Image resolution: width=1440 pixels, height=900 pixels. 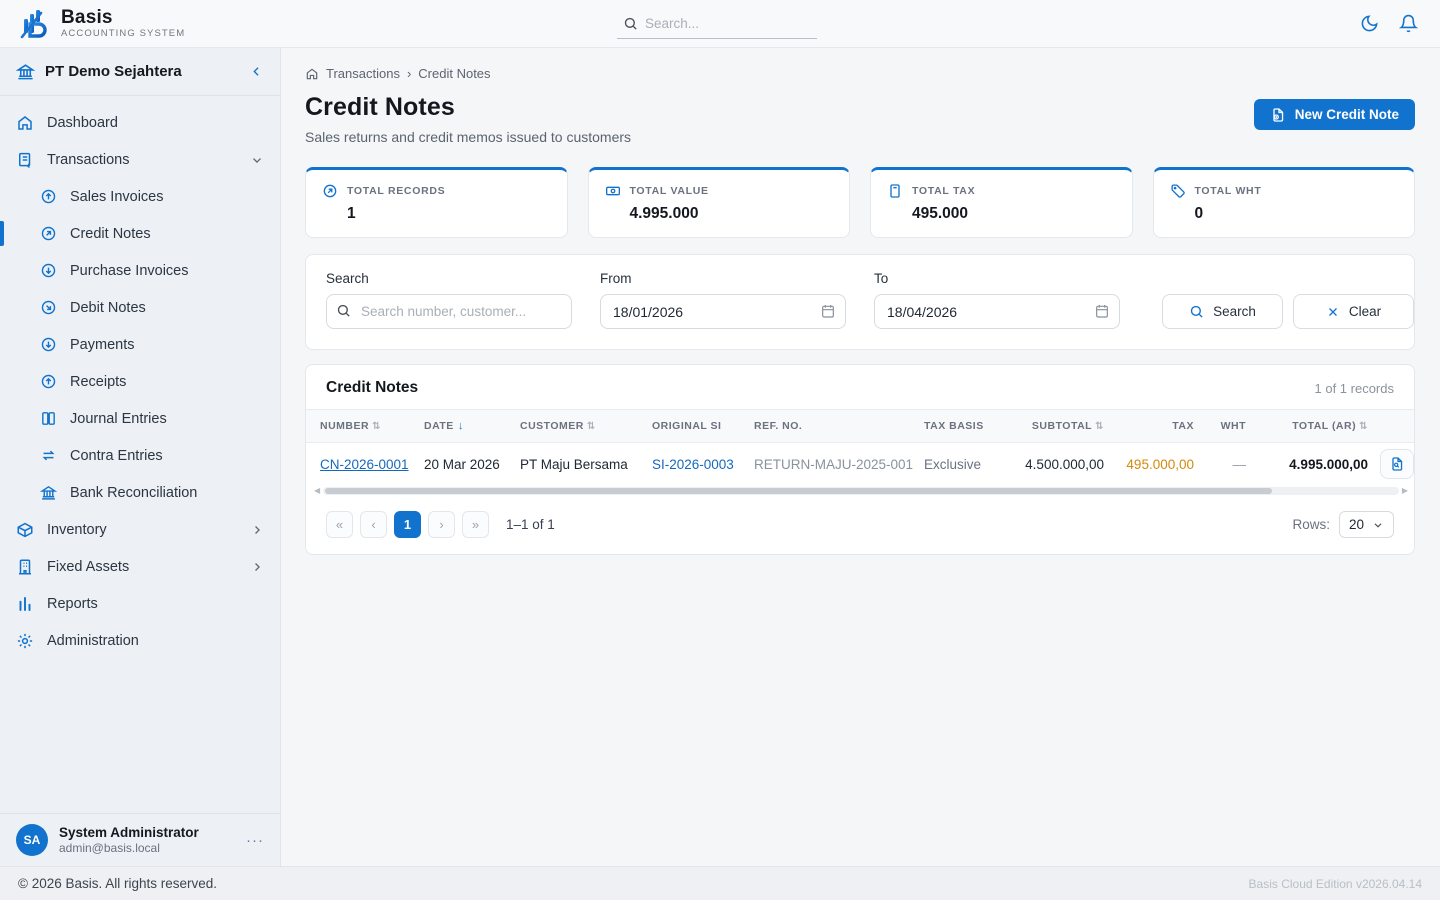 I want to click on stat-value: 495.000, so click(x=940, y=213).